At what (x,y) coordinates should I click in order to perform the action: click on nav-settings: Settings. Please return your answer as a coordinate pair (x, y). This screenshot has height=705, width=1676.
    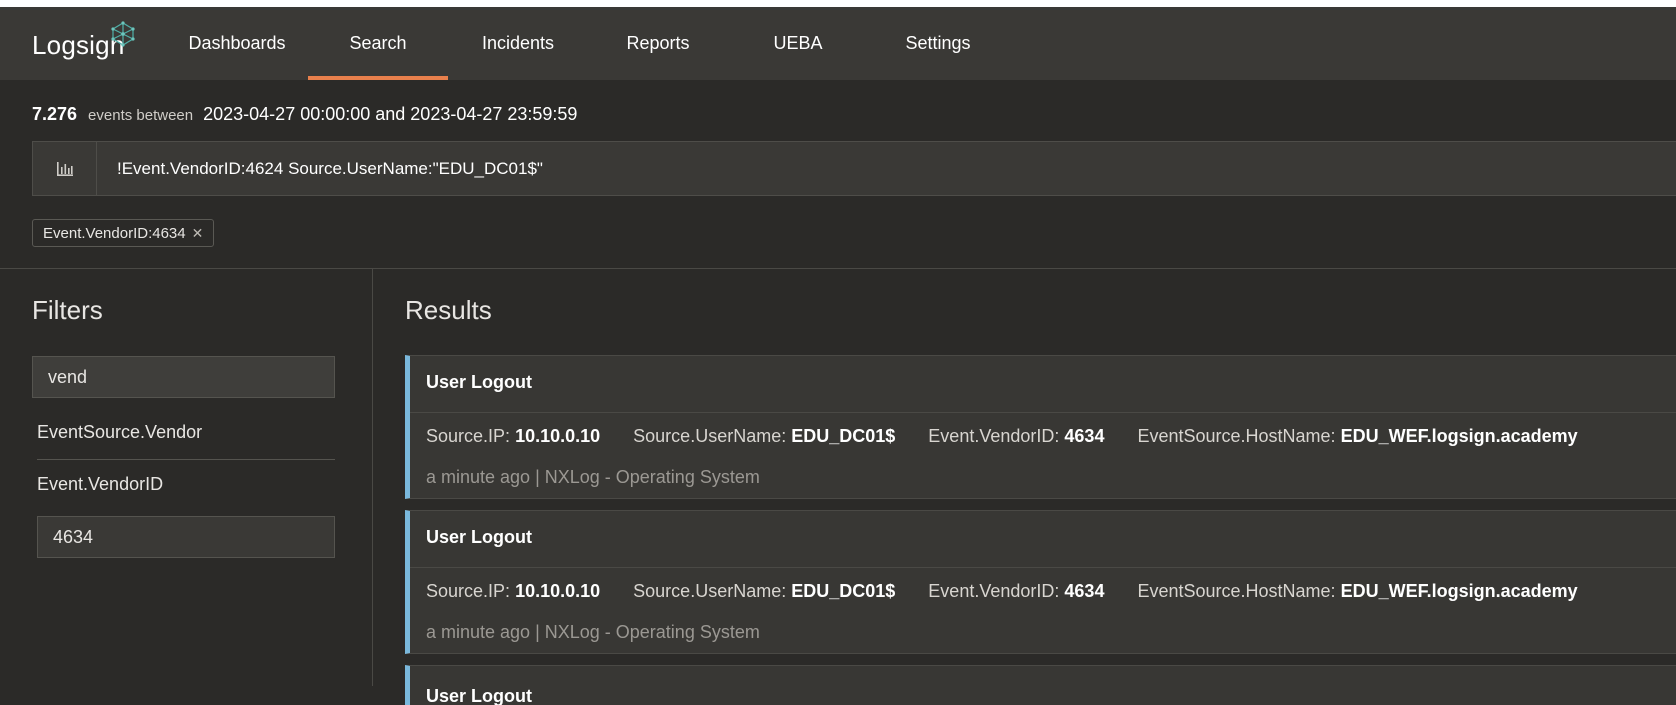
    Looking at the image, I should click on (938, 43).